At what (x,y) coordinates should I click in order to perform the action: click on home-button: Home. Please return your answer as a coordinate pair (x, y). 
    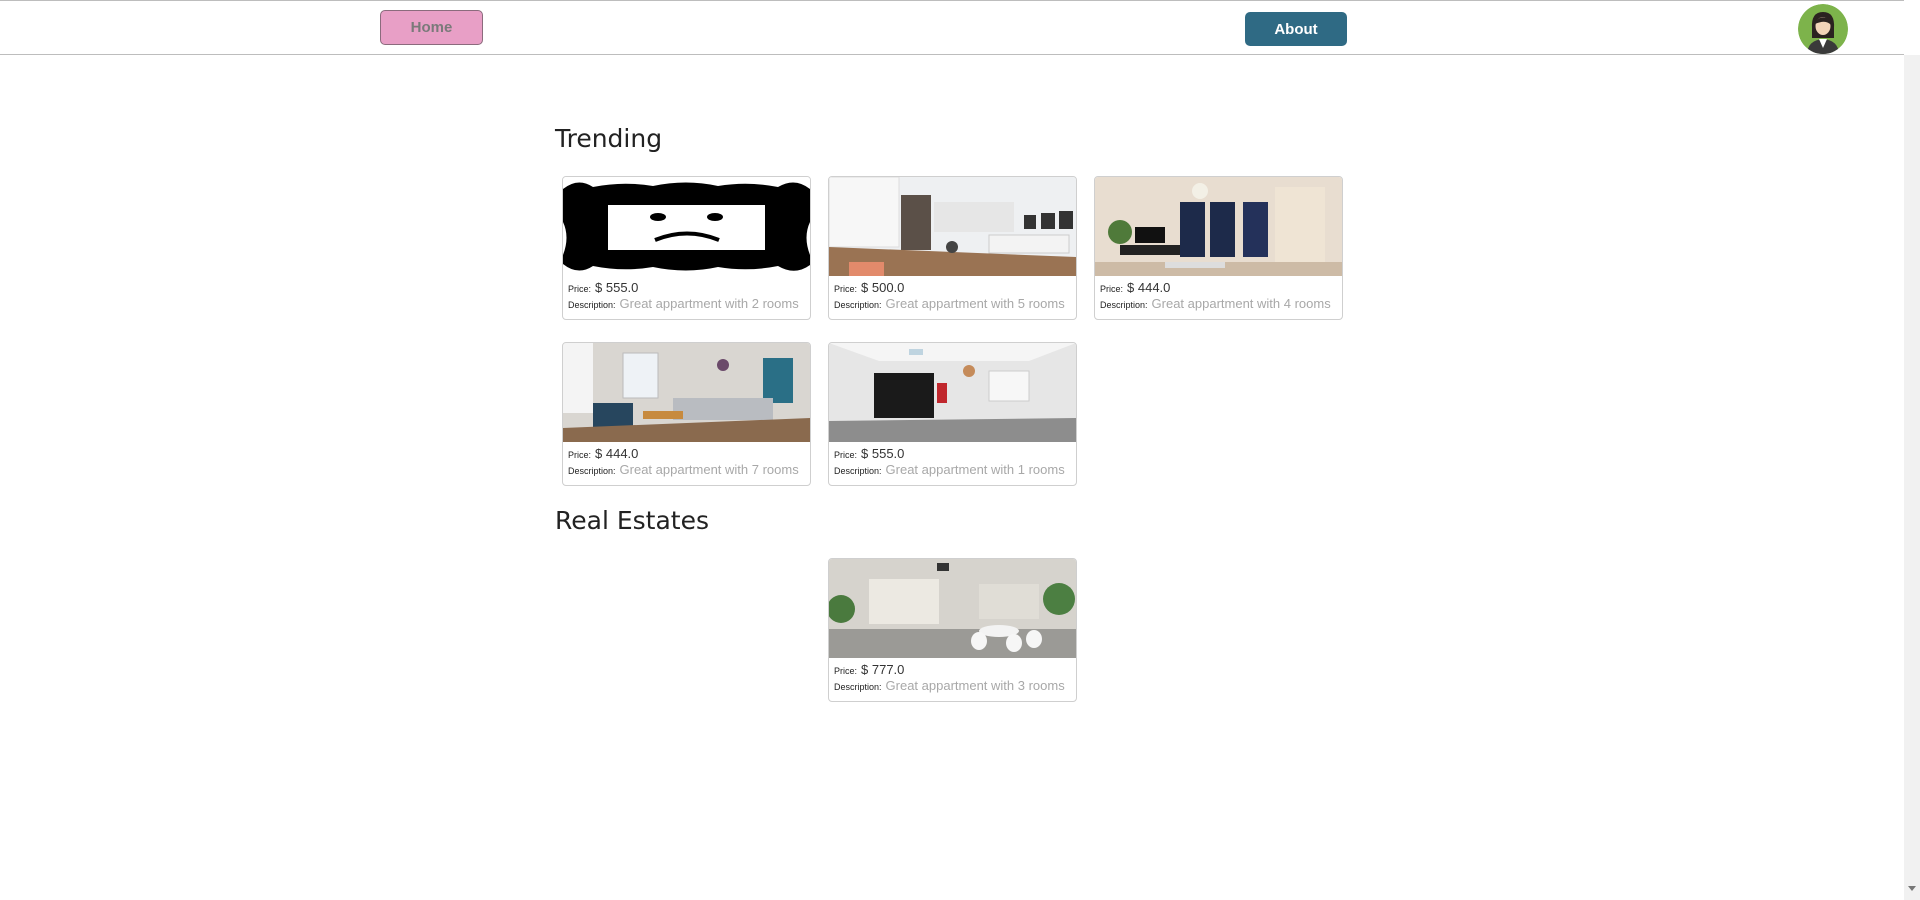
    Looking at the image, I should click on (431, 27).